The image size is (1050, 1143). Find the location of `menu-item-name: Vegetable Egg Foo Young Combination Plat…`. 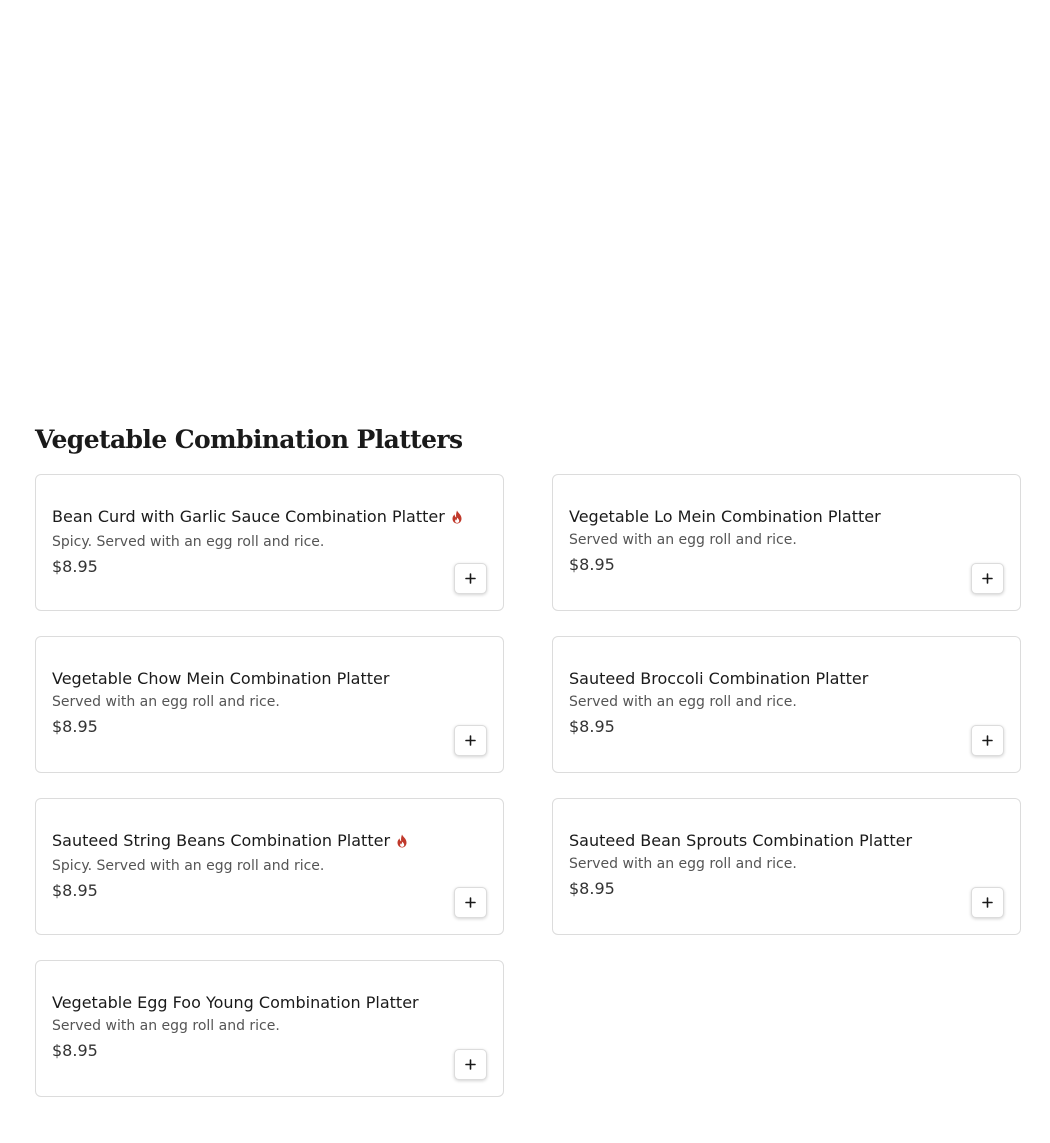

menu-item-name: Vegetable Egg Foo Young Combination Plat… is located at coordinates (235, 1002).